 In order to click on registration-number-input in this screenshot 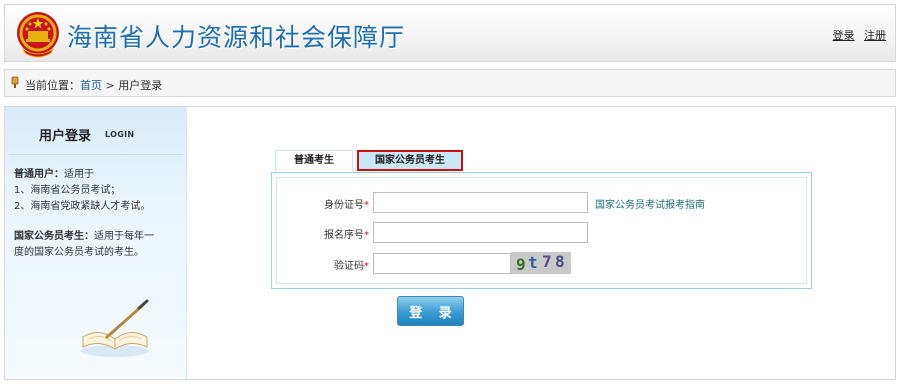, I will do `click(480, 232)`.